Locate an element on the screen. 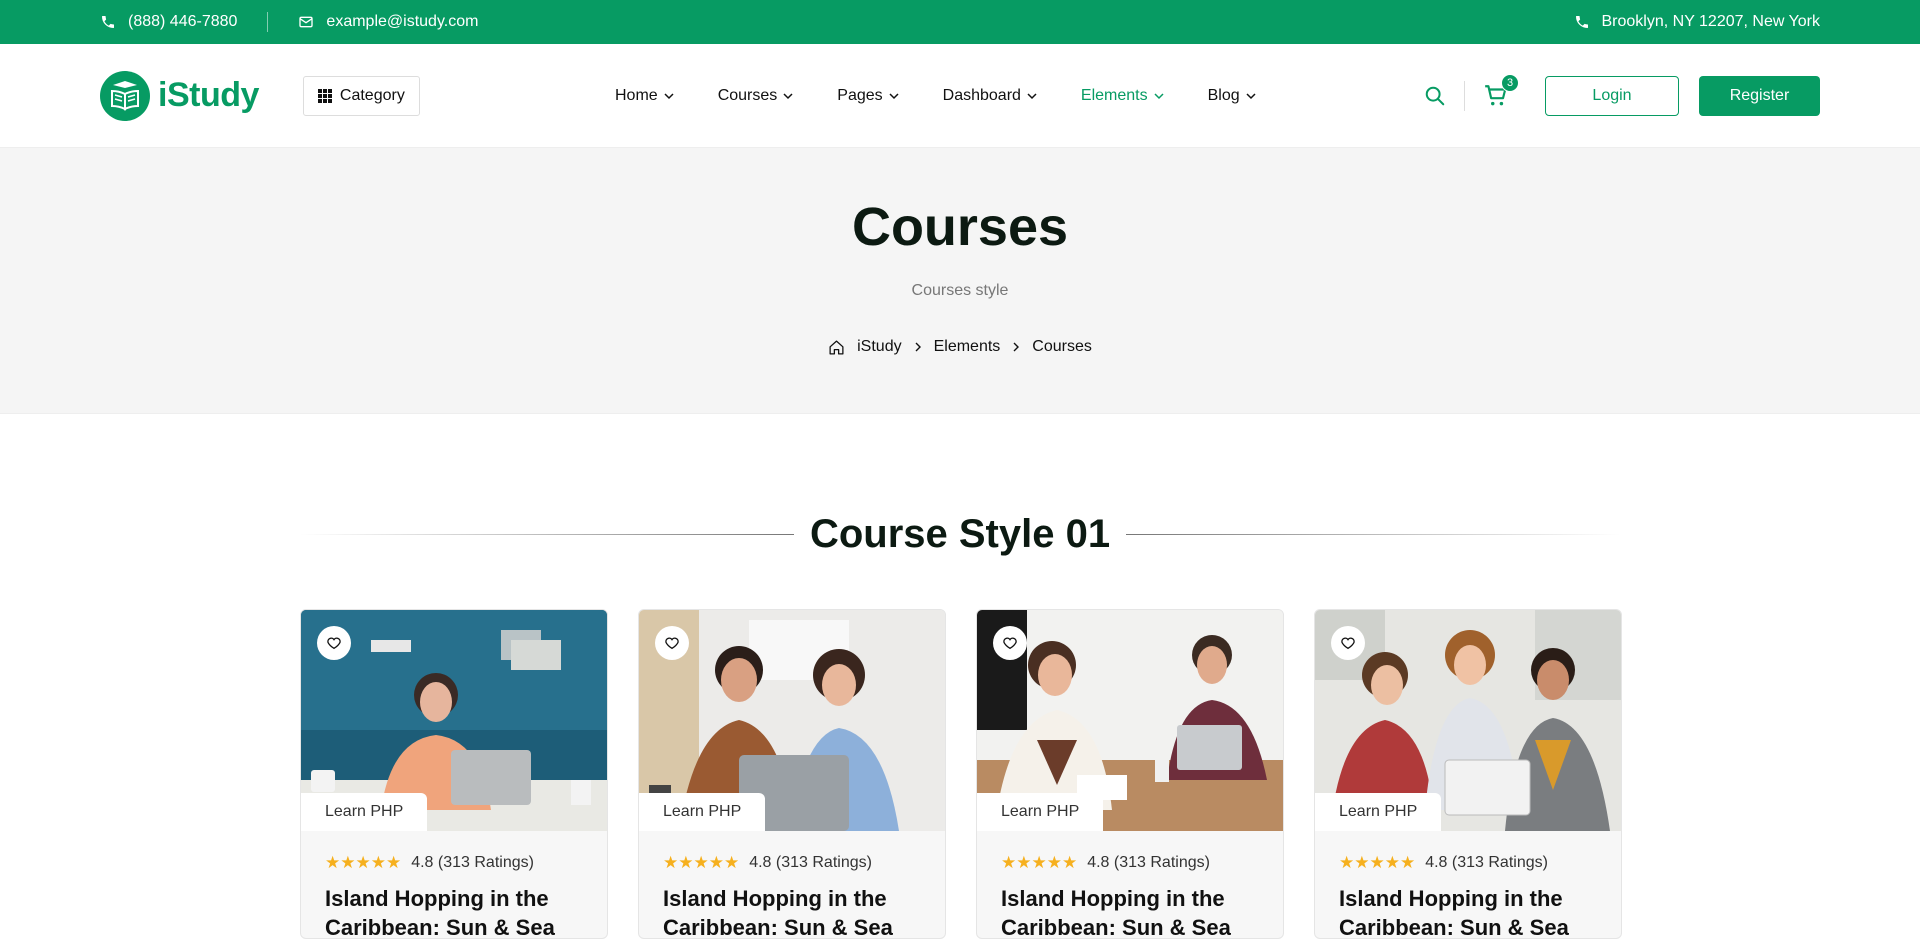  topbar-address: Brooklyn, NY 12207, New York is located at coordinates (1697, 22).